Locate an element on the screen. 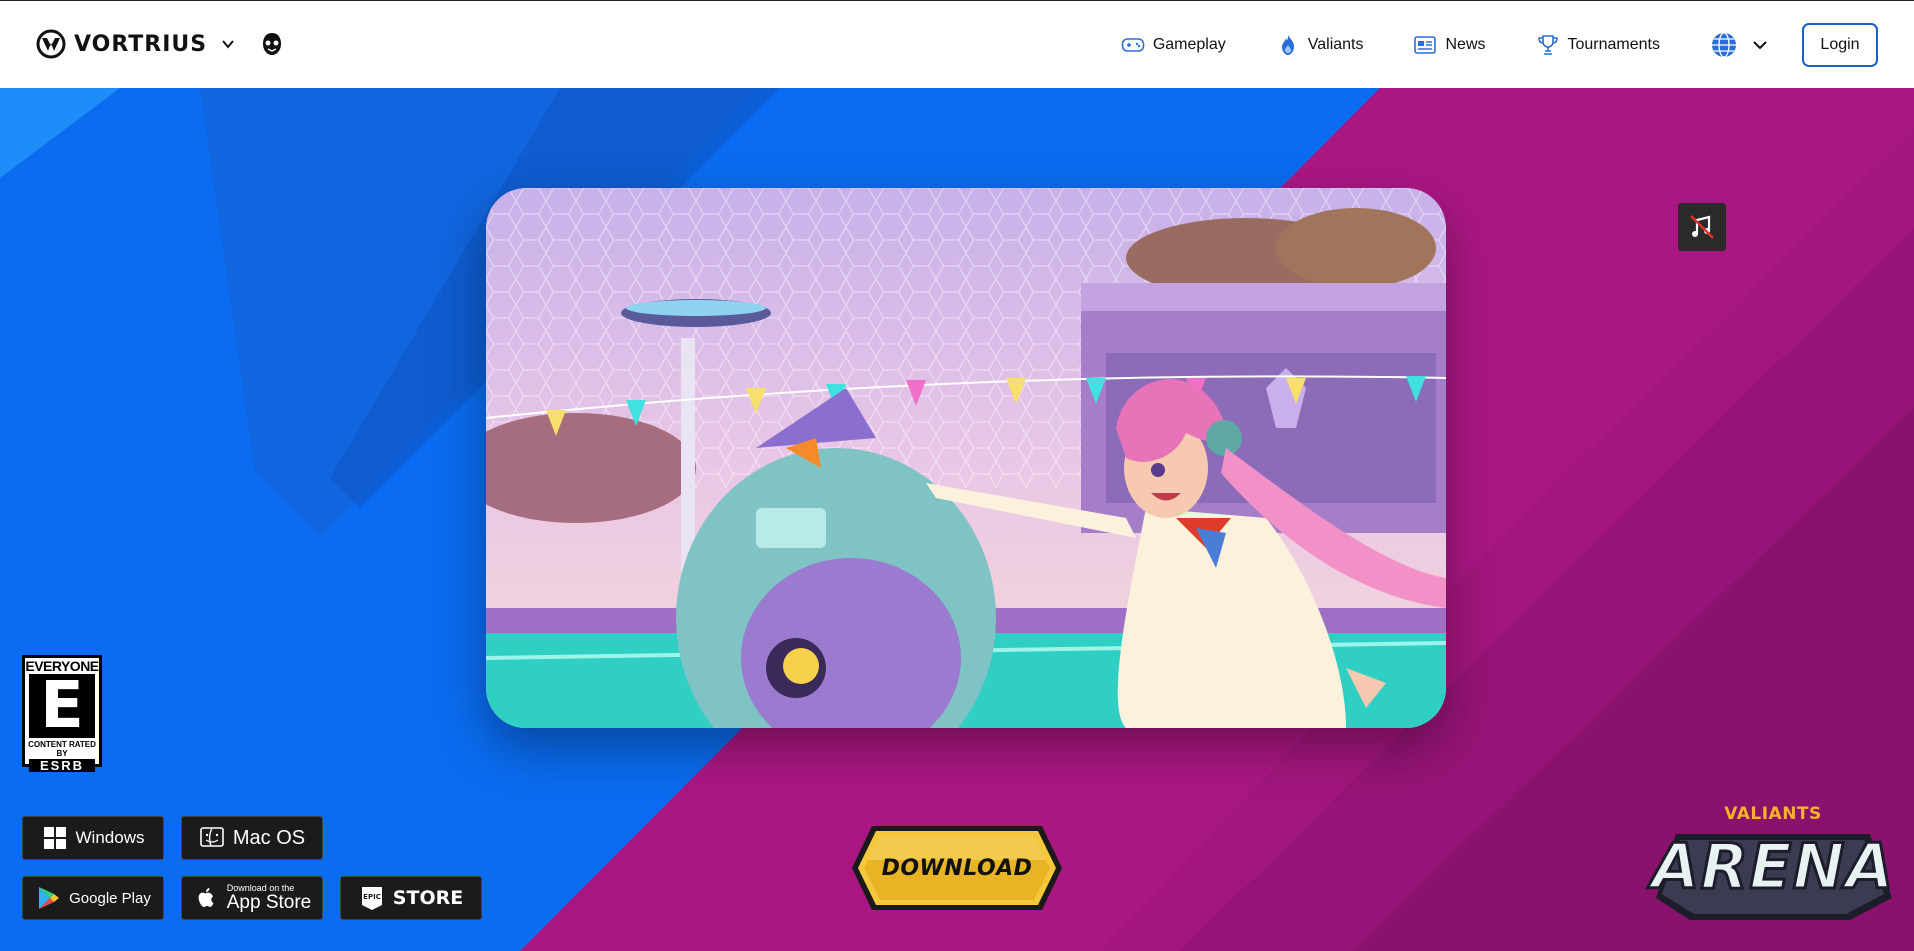 The image size is (1914, 951). language-selector is located at coordinates (1739, 45).